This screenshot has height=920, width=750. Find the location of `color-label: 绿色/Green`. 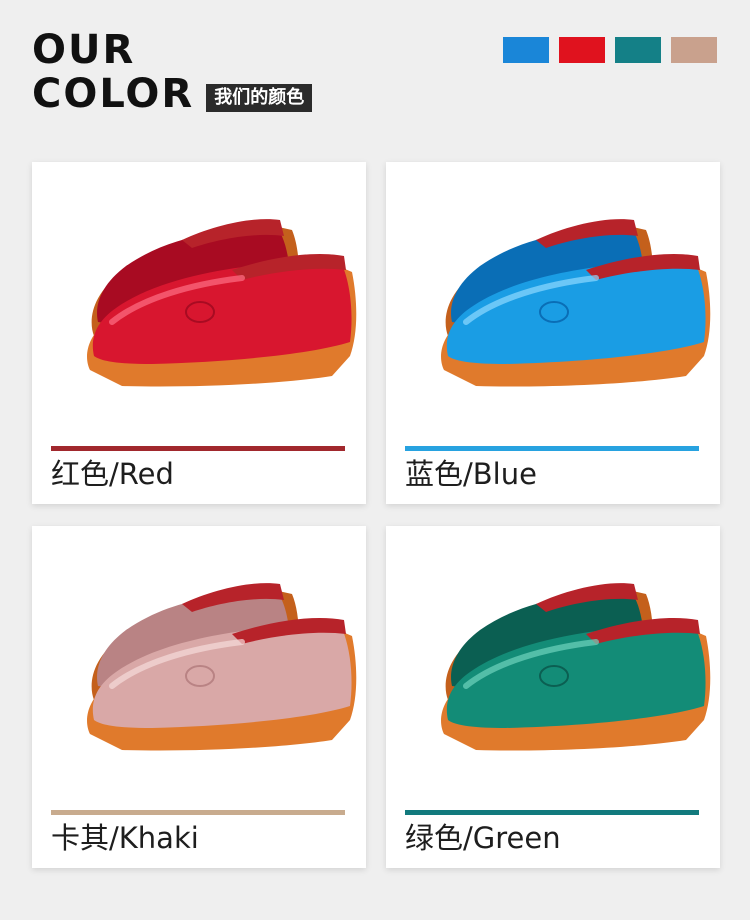

color-label: 绿色/Green is located at coordinates (483, 838).